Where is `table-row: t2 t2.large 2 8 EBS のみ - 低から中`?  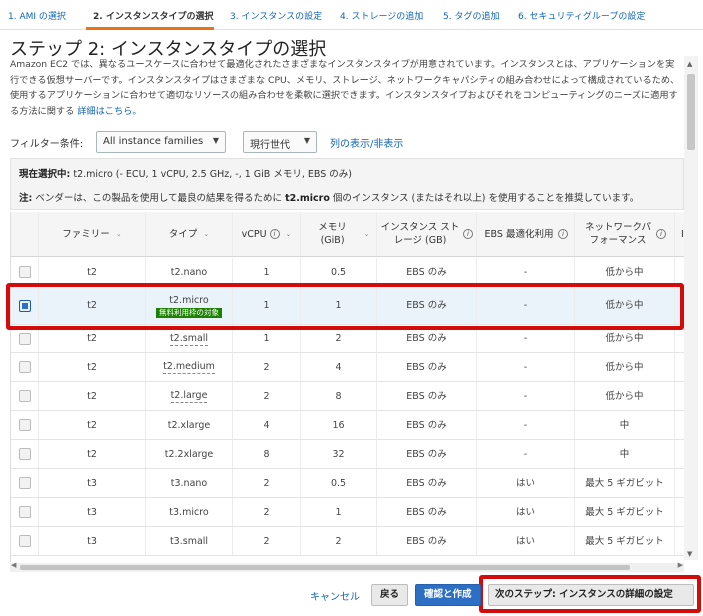
table-row: t2 t2.large 2 8 EBS のみ - 低から中 is located at coordinates (347, 396).